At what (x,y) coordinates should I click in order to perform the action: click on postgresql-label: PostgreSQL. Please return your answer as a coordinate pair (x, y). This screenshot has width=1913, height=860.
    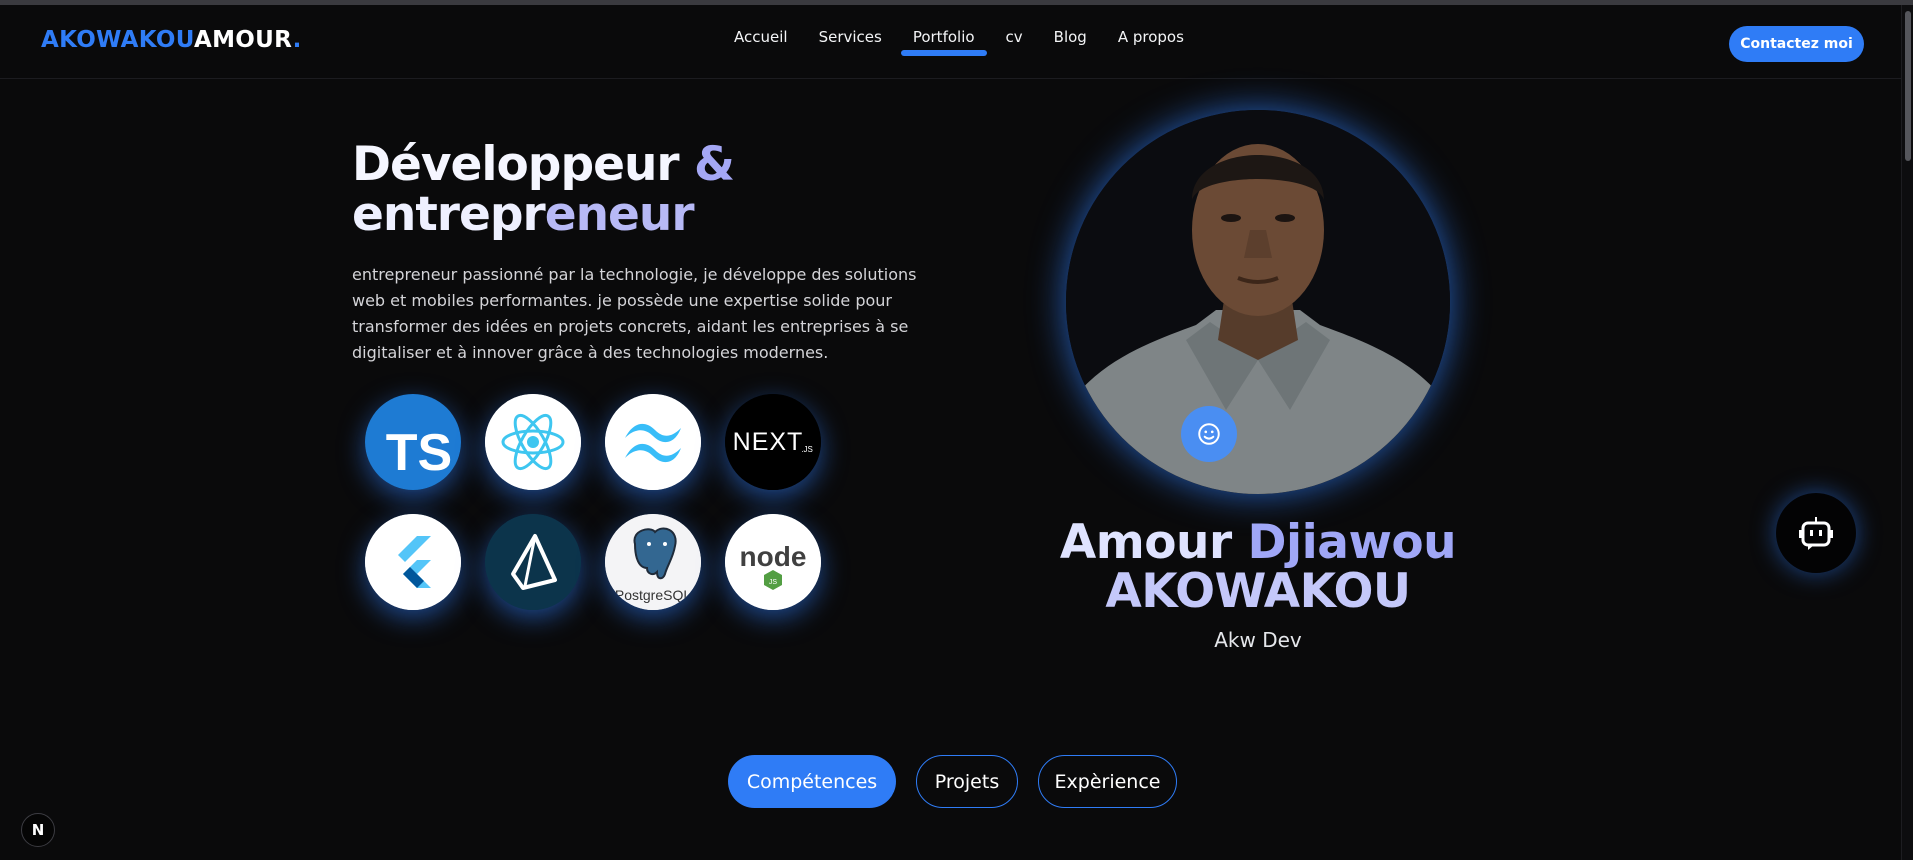
    Looking at the image, I should click on (653, 595).